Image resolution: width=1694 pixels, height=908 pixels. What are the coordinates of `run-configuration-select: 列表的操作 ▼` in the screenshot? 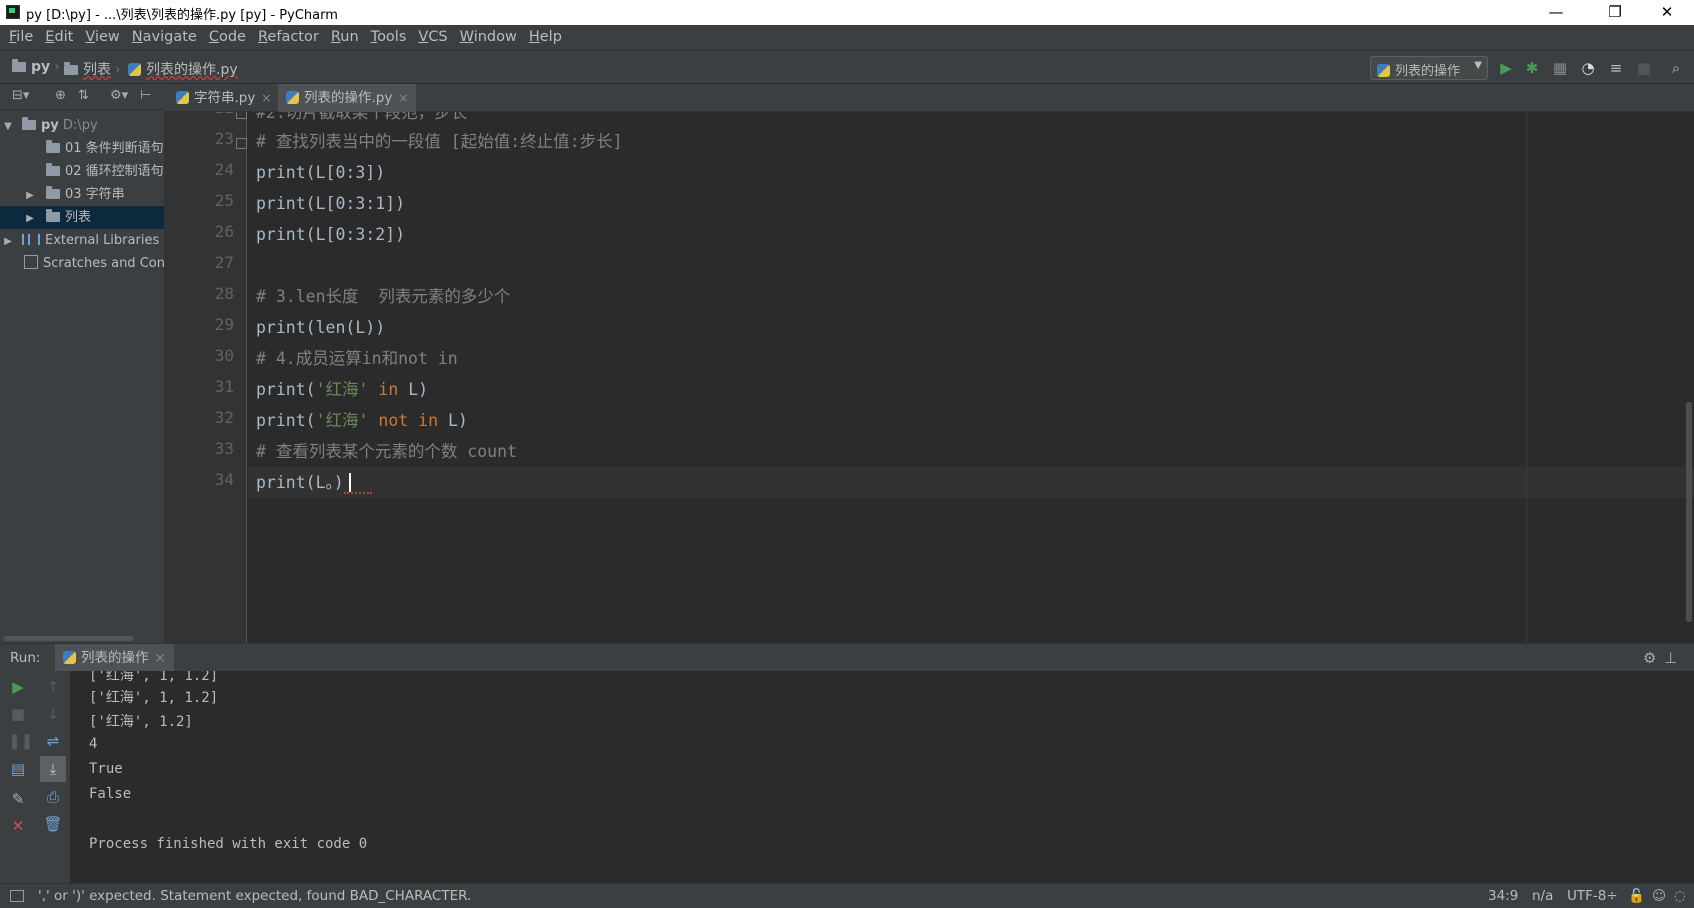 It's located at (1429, 68).